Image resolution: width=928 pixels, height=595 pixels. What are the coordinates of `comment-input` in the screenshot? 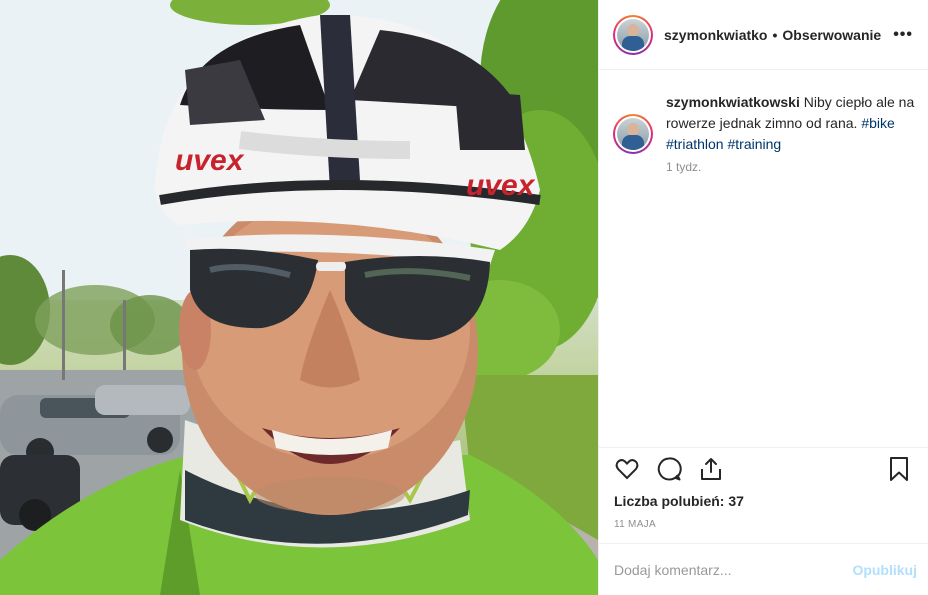 It's located at (733, 569).